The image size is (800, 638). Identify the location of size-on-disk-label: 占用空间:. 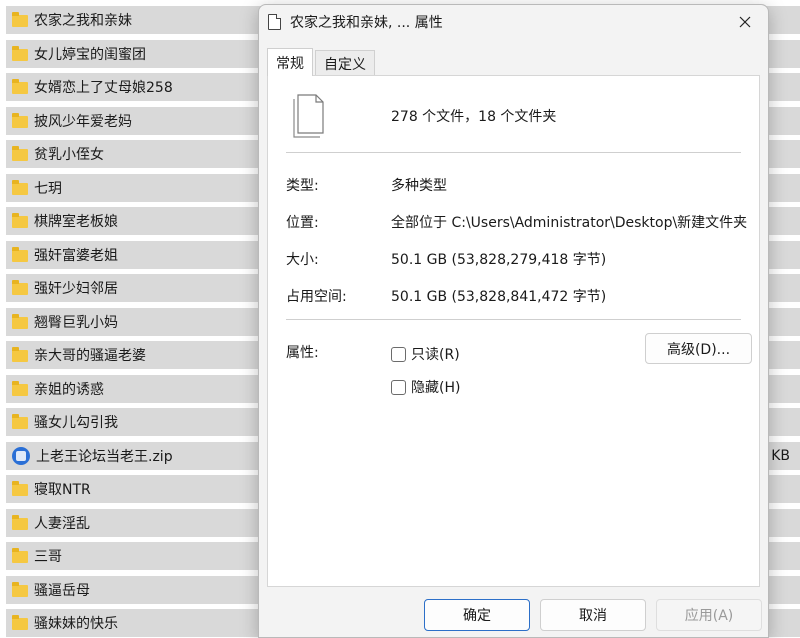
(316, 297).